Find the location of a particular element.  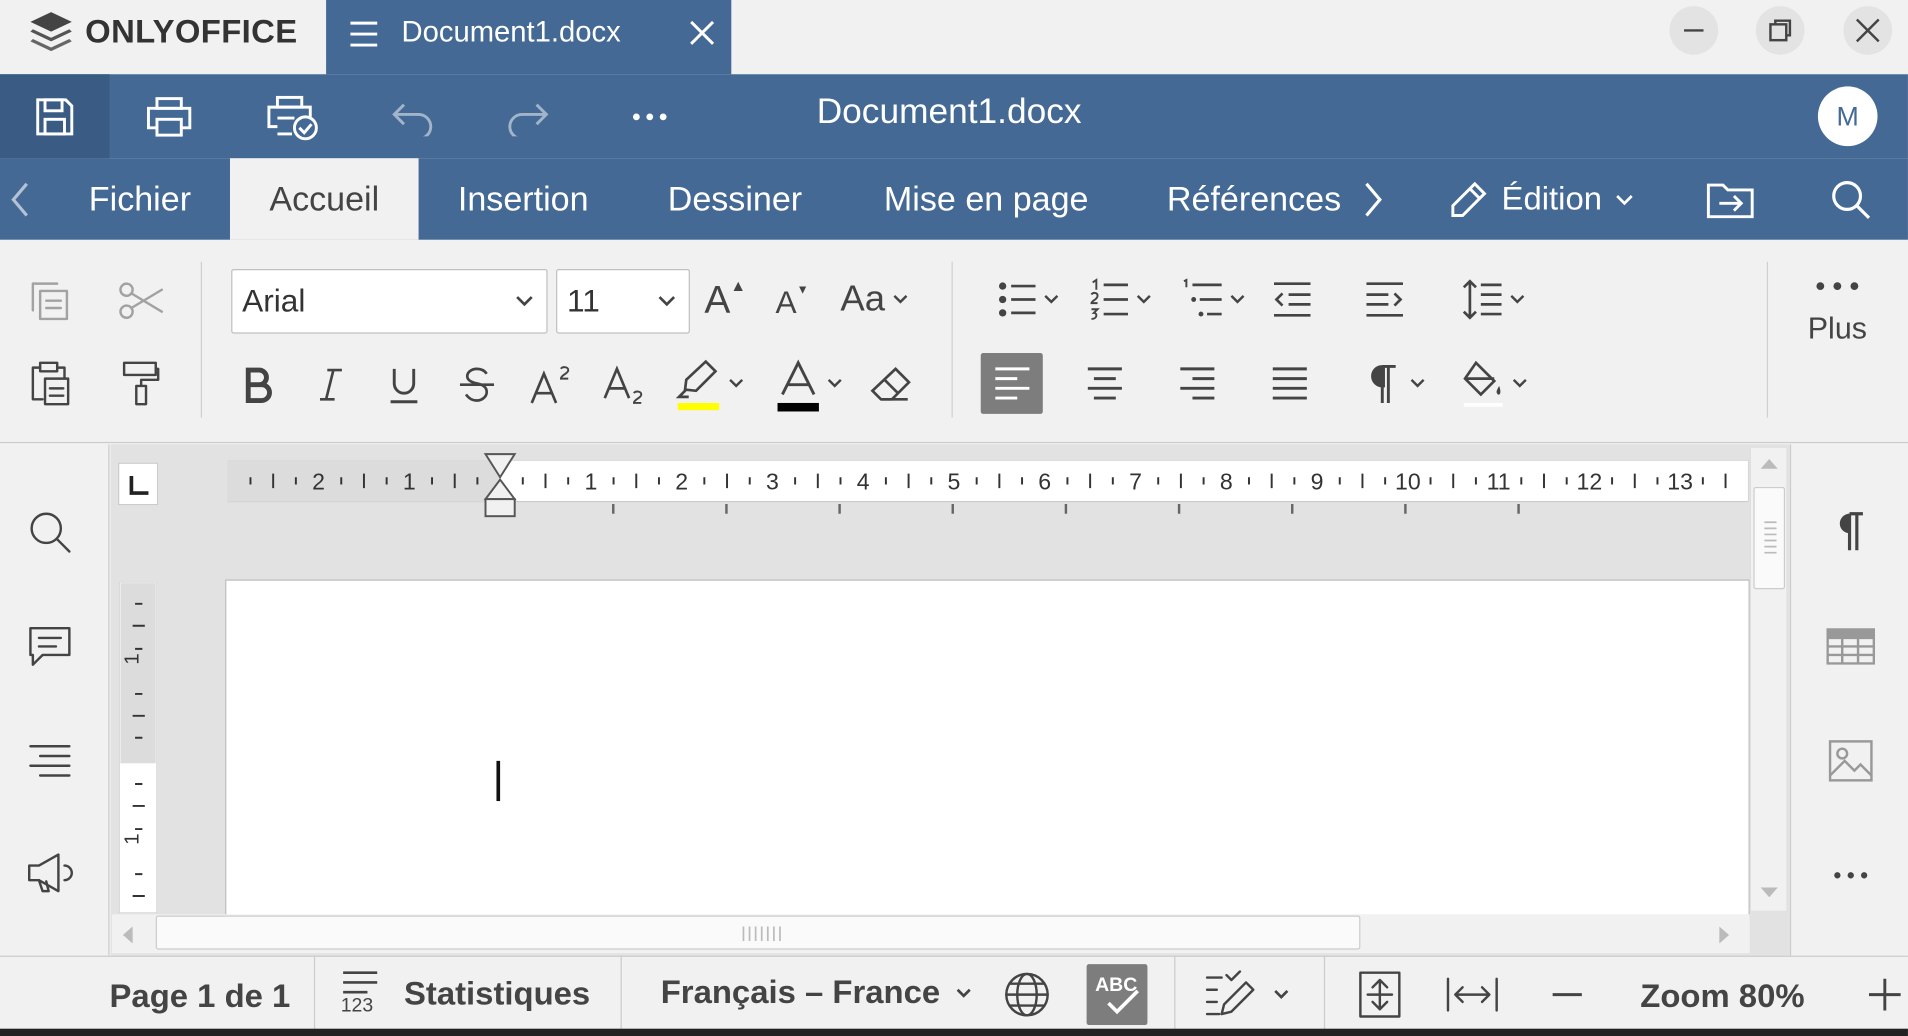

indent-marker is located at coordinates (500, 486).